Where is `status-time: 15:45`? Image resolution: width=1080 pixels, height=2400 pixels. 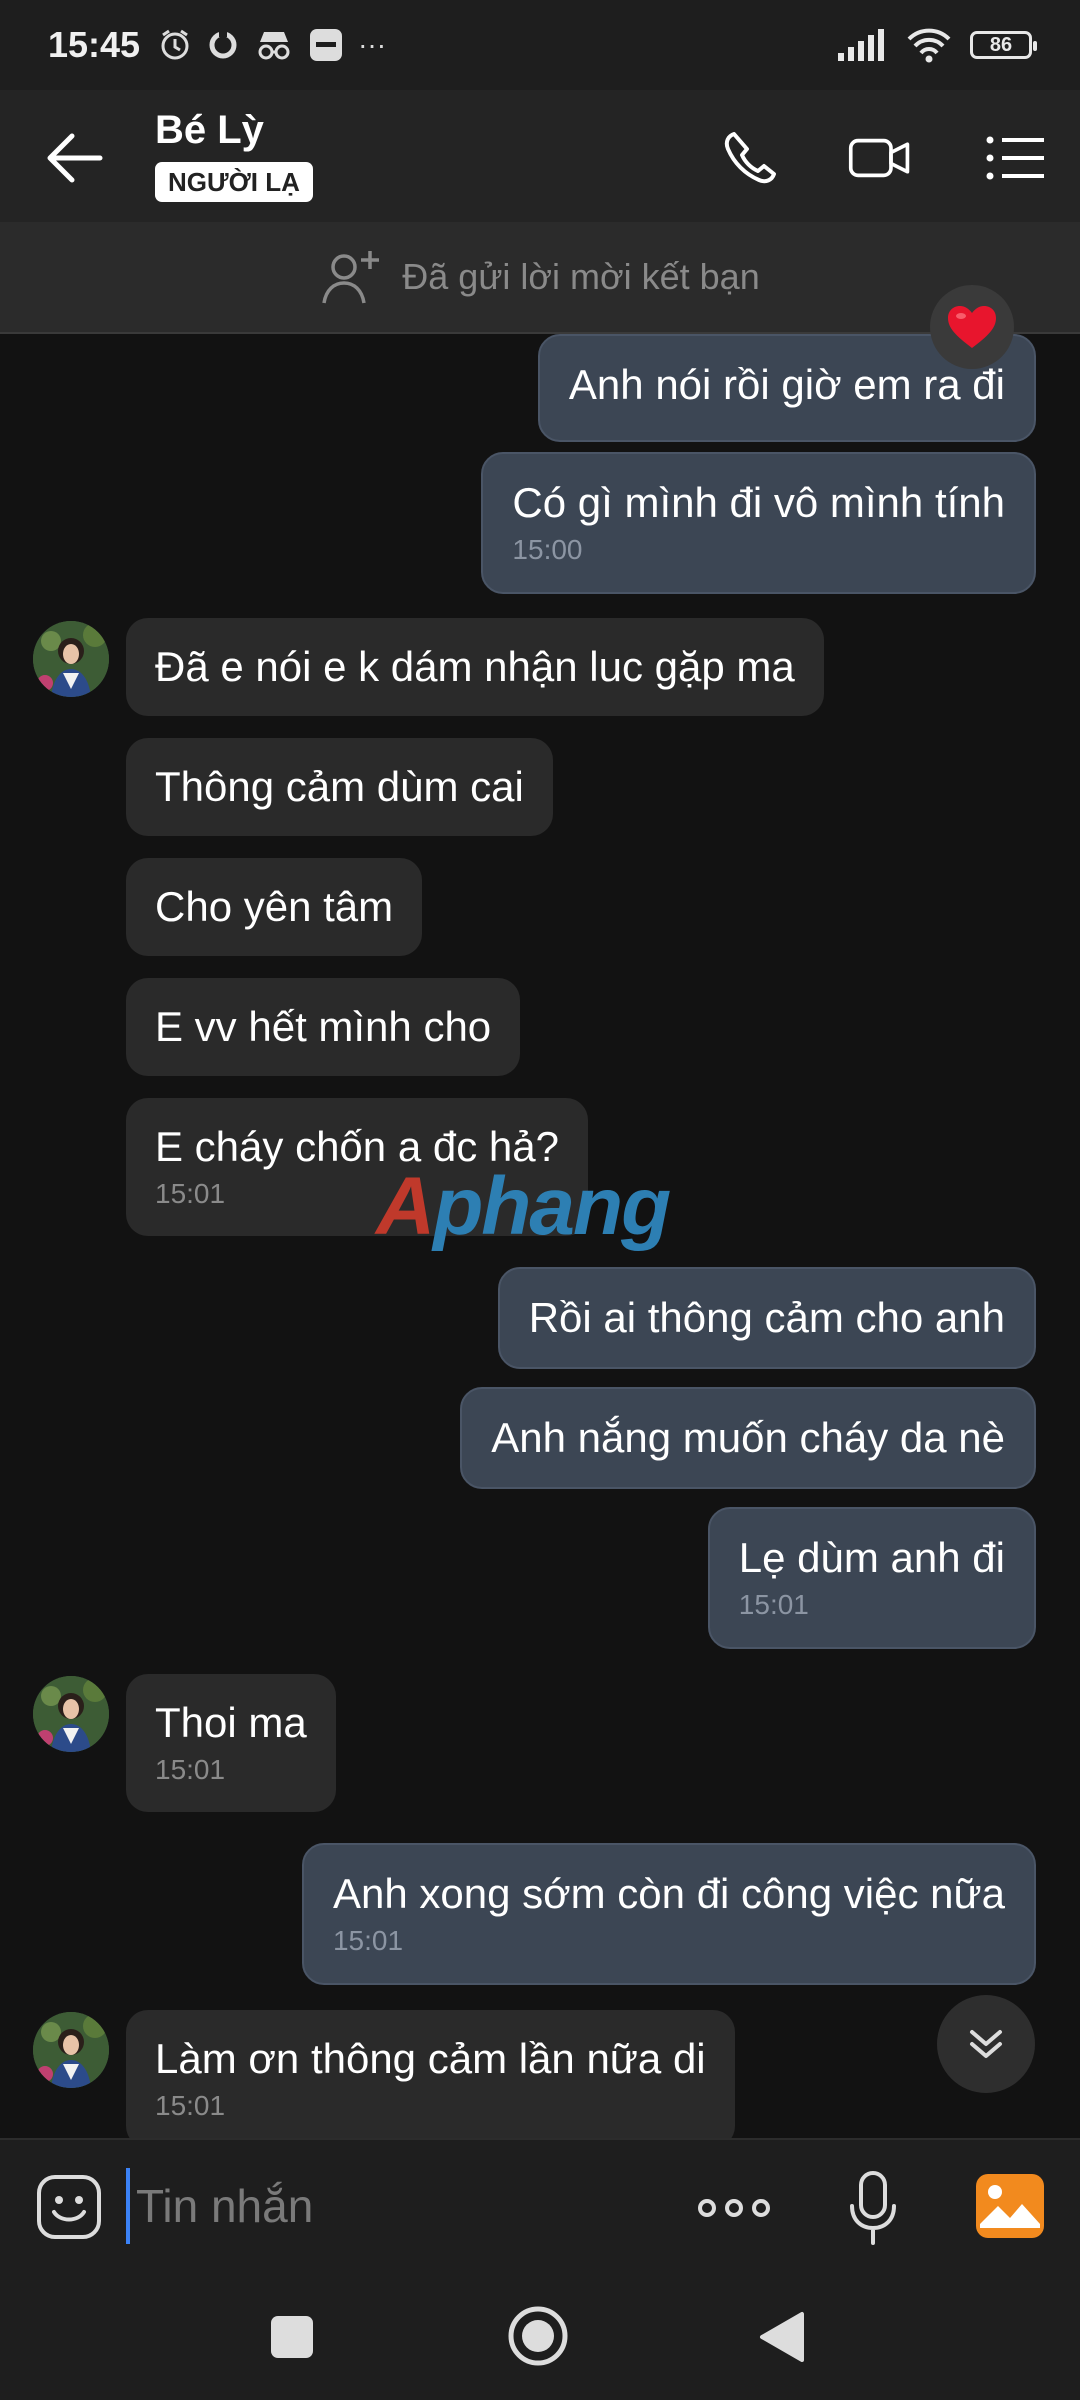
status-time: 15:45 is located at coordinates (94, 44).